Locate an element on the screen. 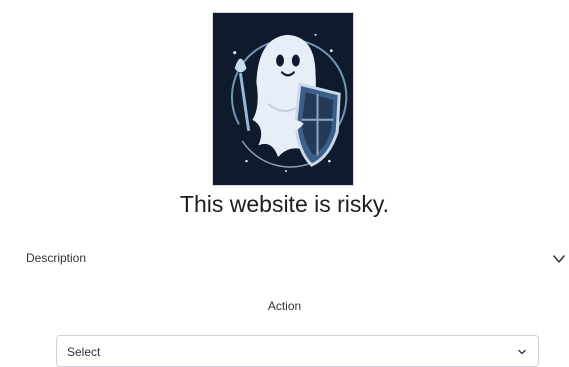 This screenshot has width=569, height=367. action-select: Select is located at coordinates (297, 351).